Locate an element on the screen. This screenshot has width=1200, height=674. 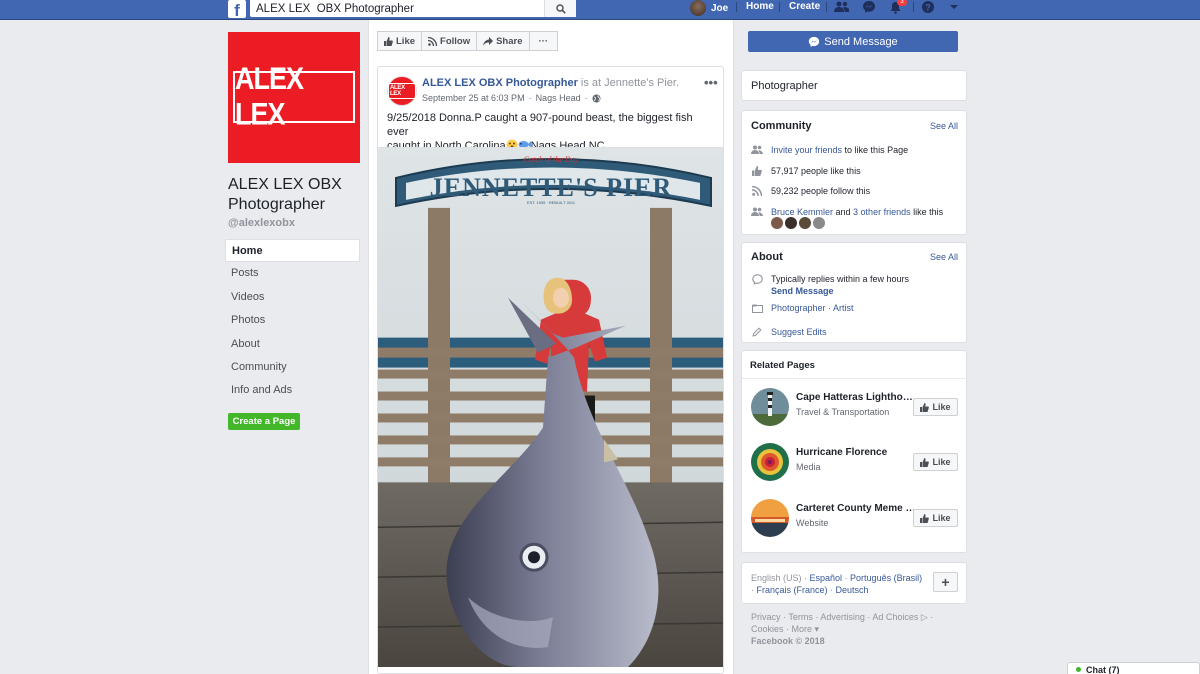
chat-label: Chat (7) is located at coordinates (1103, 669).